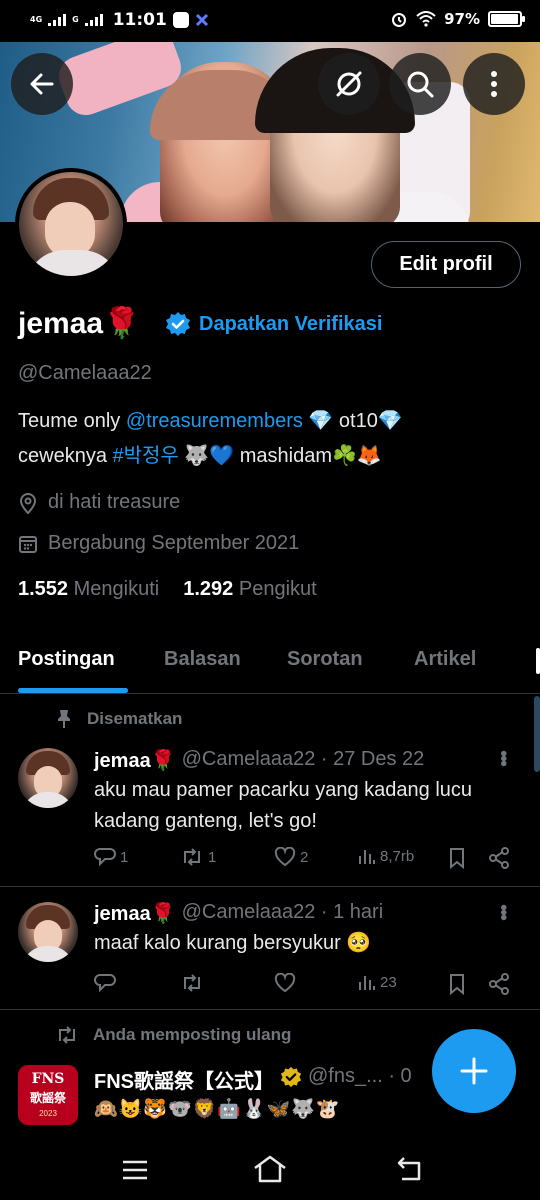 Image resolution: width=540 pixels, height=1200 pixels. Describe the element at coordinates (71, 224) in the screenshot. I see `profile-avatar` at that location.